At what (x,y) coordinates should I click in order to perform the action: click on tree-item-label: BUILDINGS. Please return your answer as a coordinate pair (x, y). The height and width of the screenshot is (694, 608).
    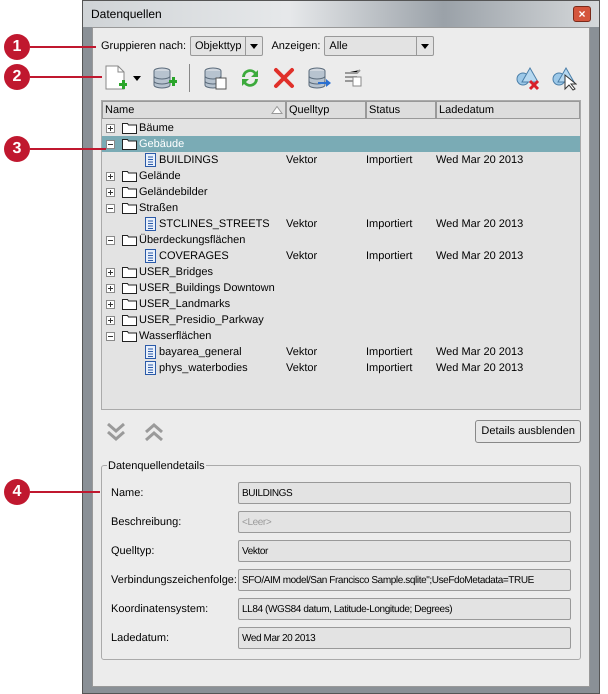
    Looking at the image, I should click on (188, 160).